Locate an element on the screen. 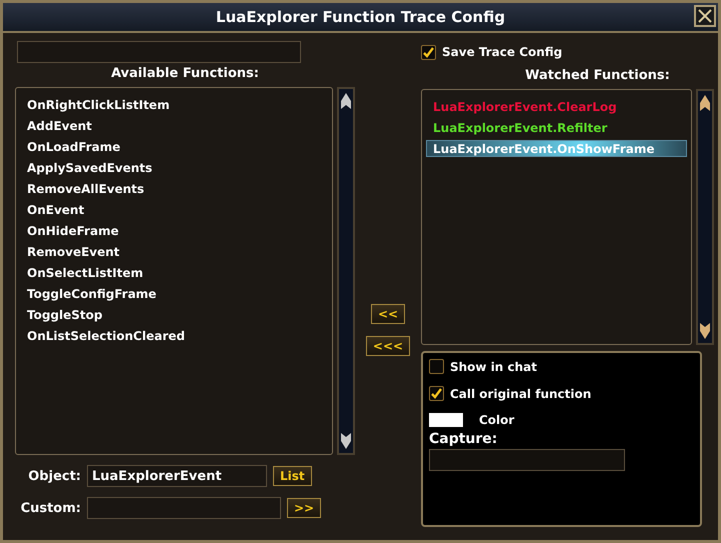 This screenshot has width=721, height=543. list-item: ApplySavedEvents is located at coordinates (174, 167).